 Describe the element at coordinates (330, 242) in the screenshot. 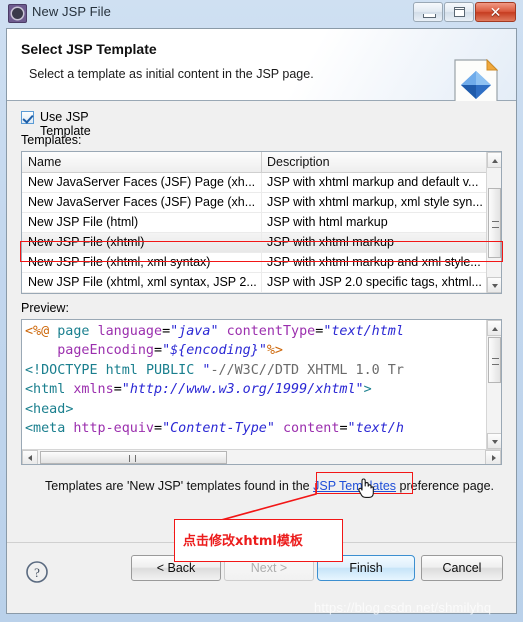

I see `template-description: JSP with xhtml markup` at that location.